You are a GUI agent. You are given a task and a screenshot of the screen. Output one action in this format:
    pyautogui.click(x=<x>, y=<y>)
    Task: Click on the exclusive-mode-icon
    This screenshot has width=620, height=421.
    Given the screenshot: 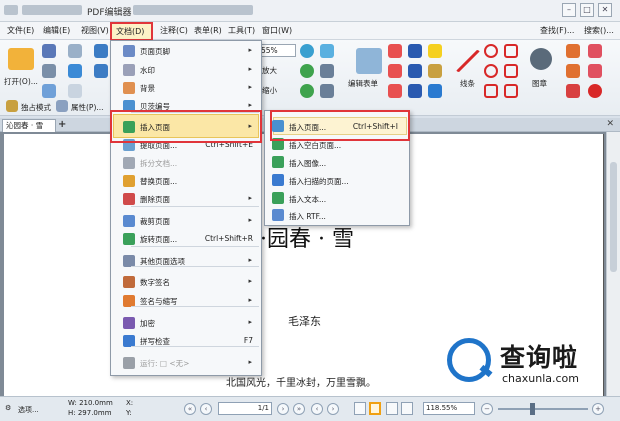 What is the action you would take?
    pyautogui.click(x=12, y=106)
    